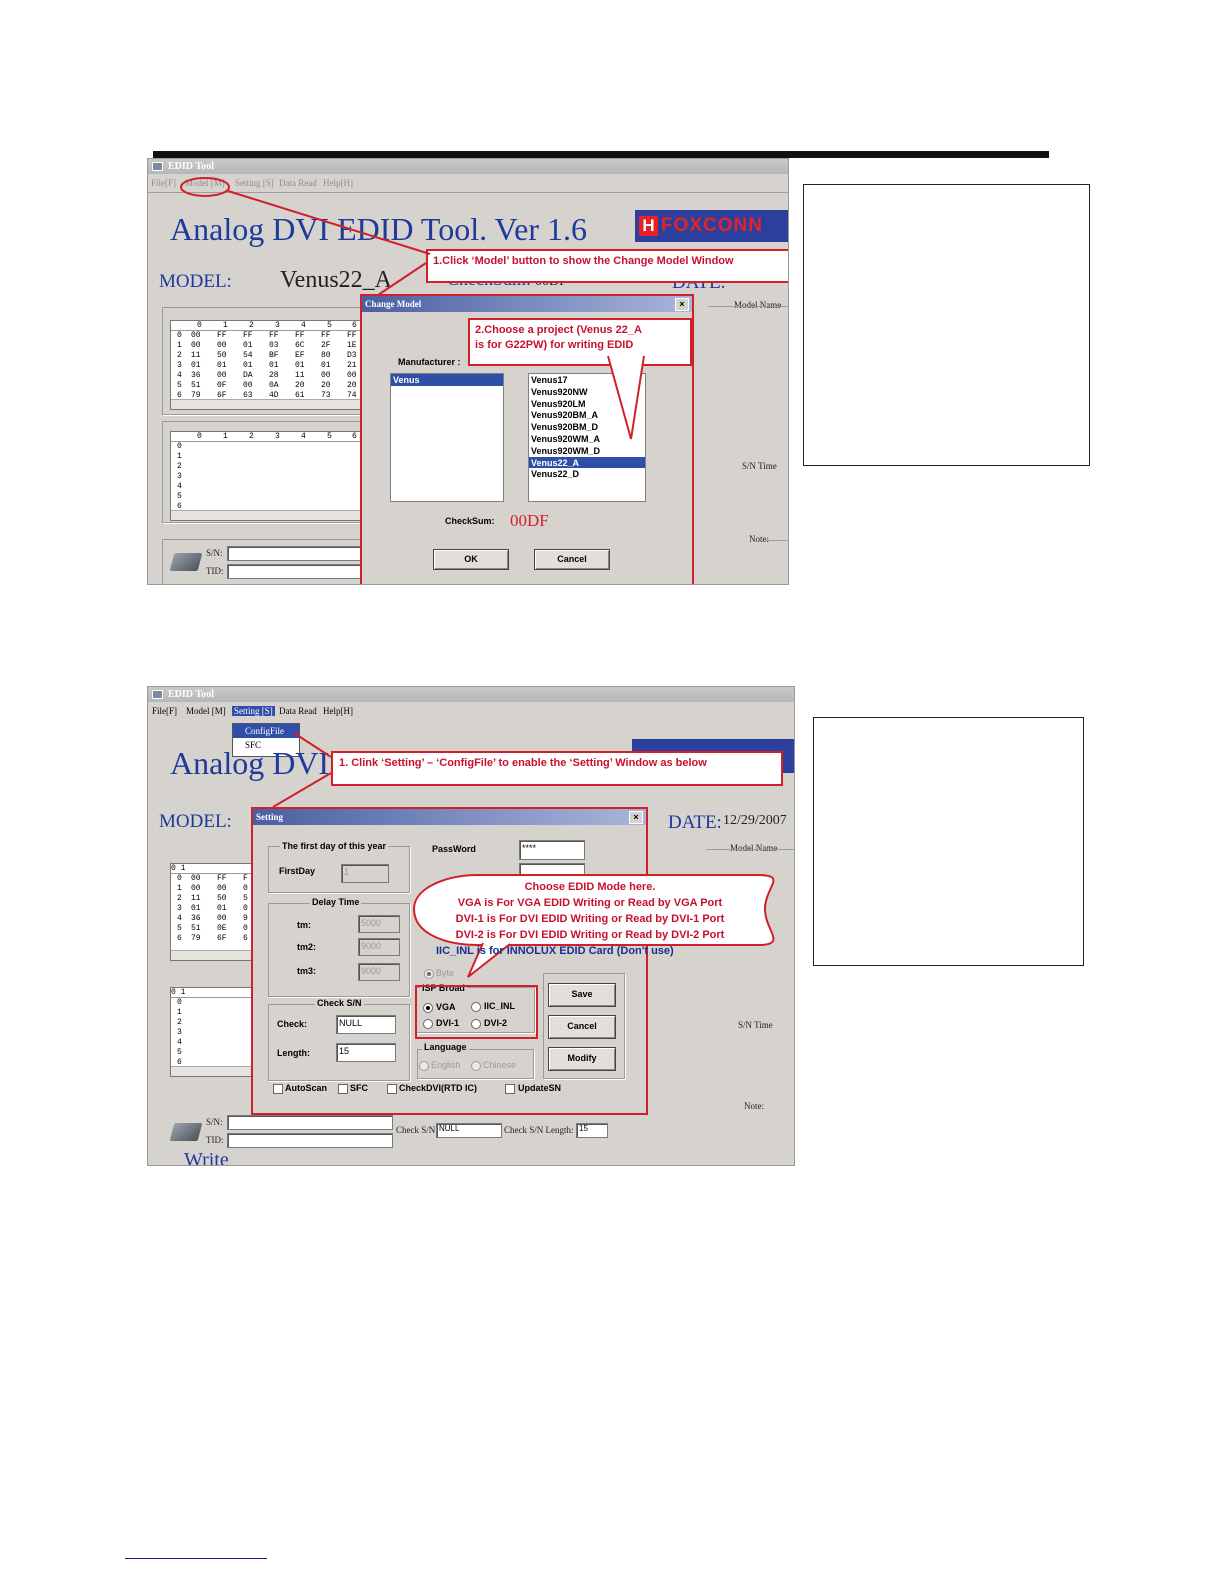 This screenshot has width=1224, height=1584. I want to click on tm2-input: 9000, so click(379, 947).